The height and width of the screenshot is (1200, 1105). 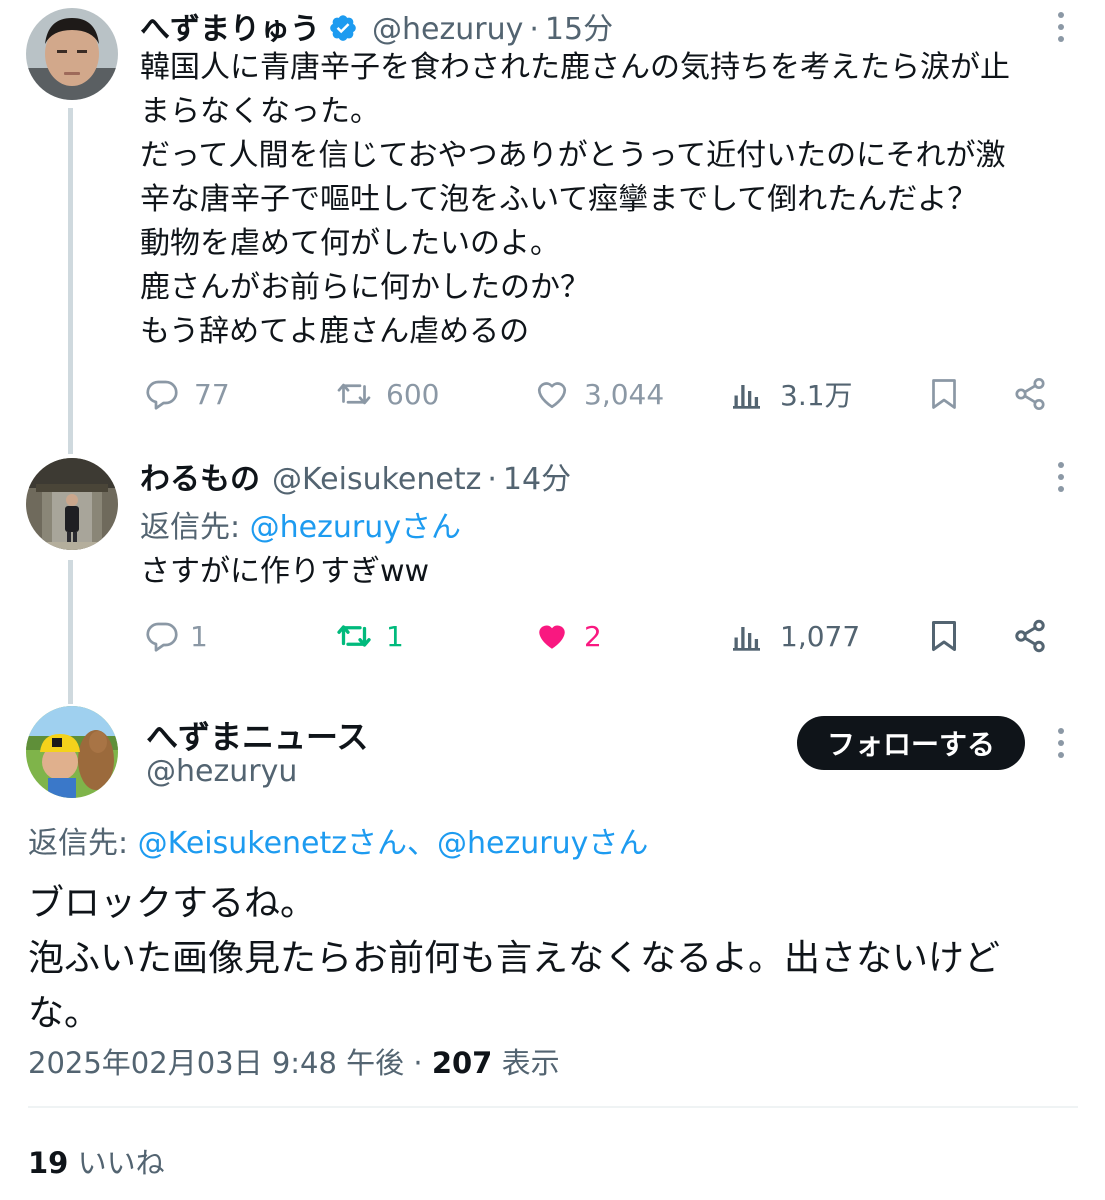 I want to click on likes-count: 19, so click(x=48, y=1163).